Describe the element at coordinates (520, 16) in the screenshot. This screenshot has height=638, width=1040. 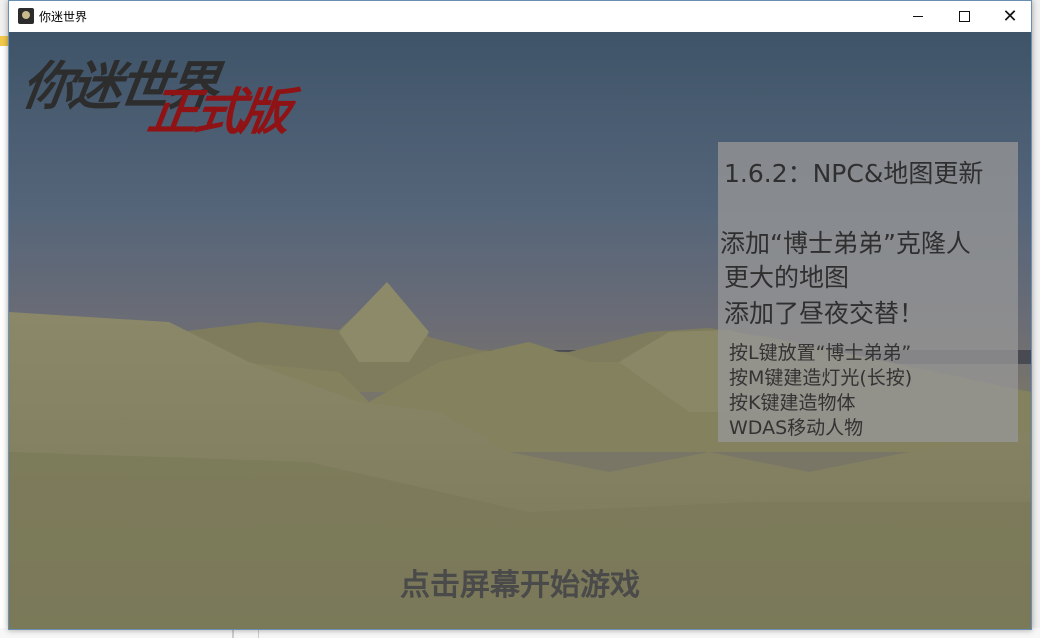
I see `title-bar: 你迷世界 ✕` at that location.